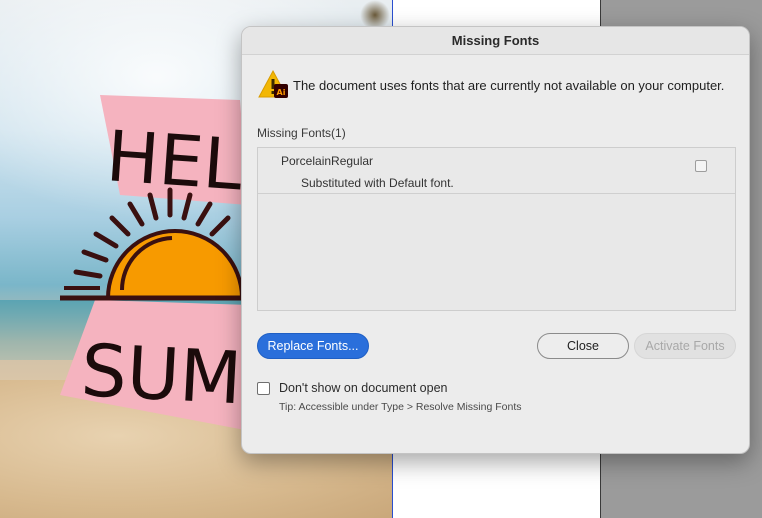 This screenshot has height=518, width=762. I want to click on dont-show-checkbox, so click(263, 388).